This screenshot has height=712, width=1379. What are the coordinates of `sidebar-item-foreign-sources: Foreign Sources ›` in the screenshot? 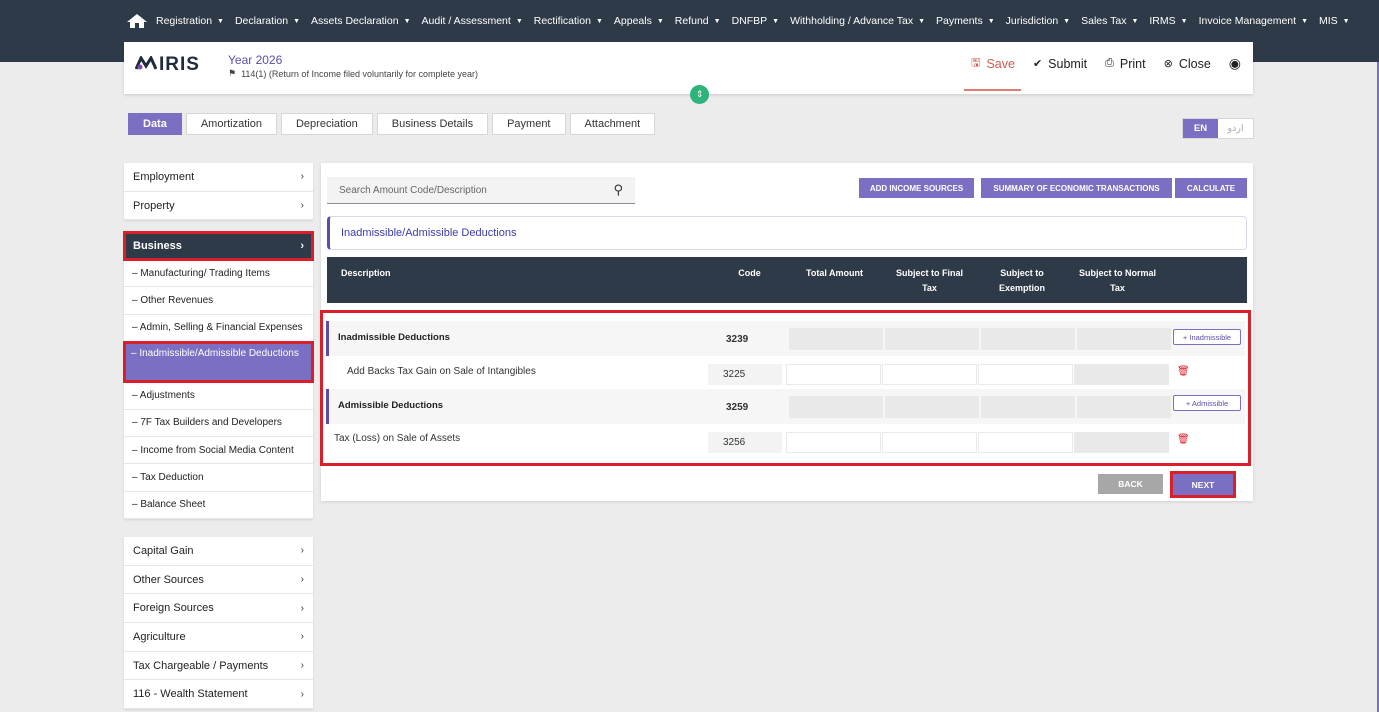 It's located at (218, 609).